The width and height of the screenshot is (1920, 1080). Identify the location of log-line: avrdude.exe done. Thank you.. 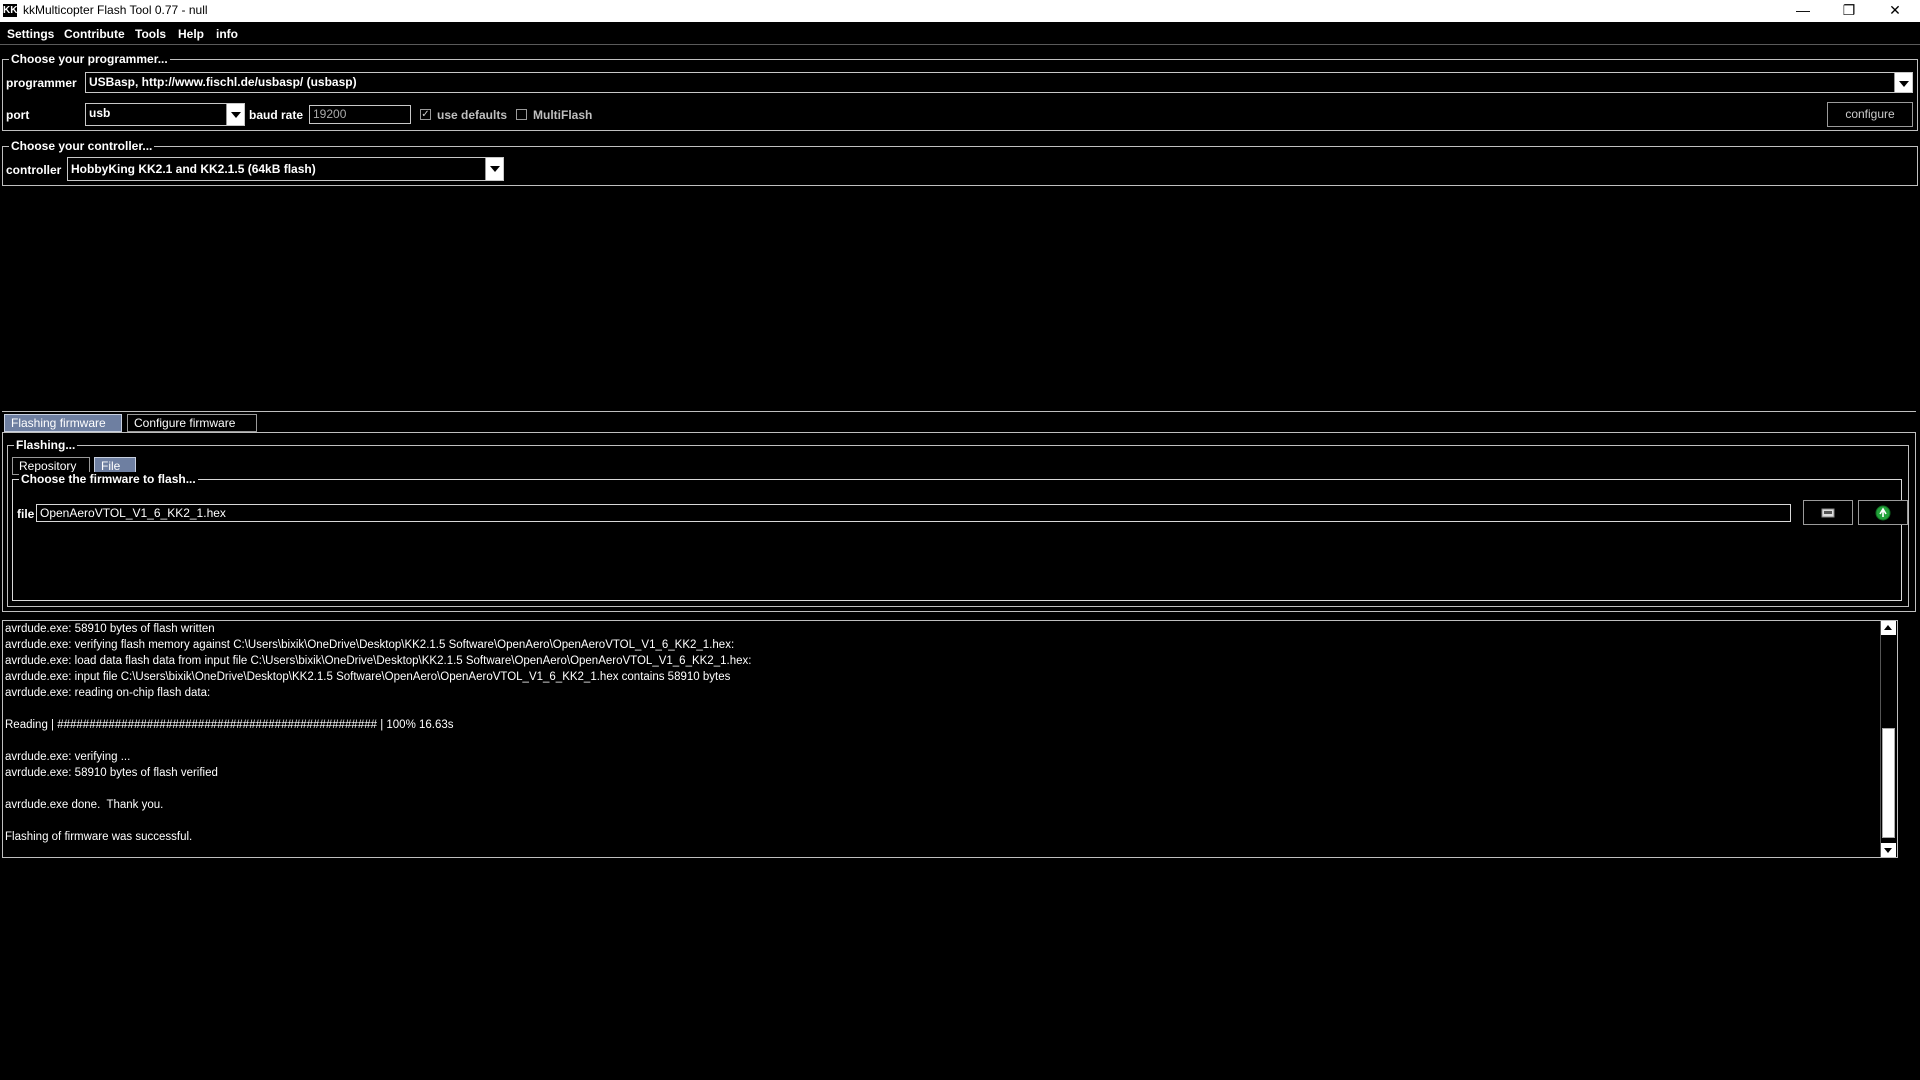
(84, 805).